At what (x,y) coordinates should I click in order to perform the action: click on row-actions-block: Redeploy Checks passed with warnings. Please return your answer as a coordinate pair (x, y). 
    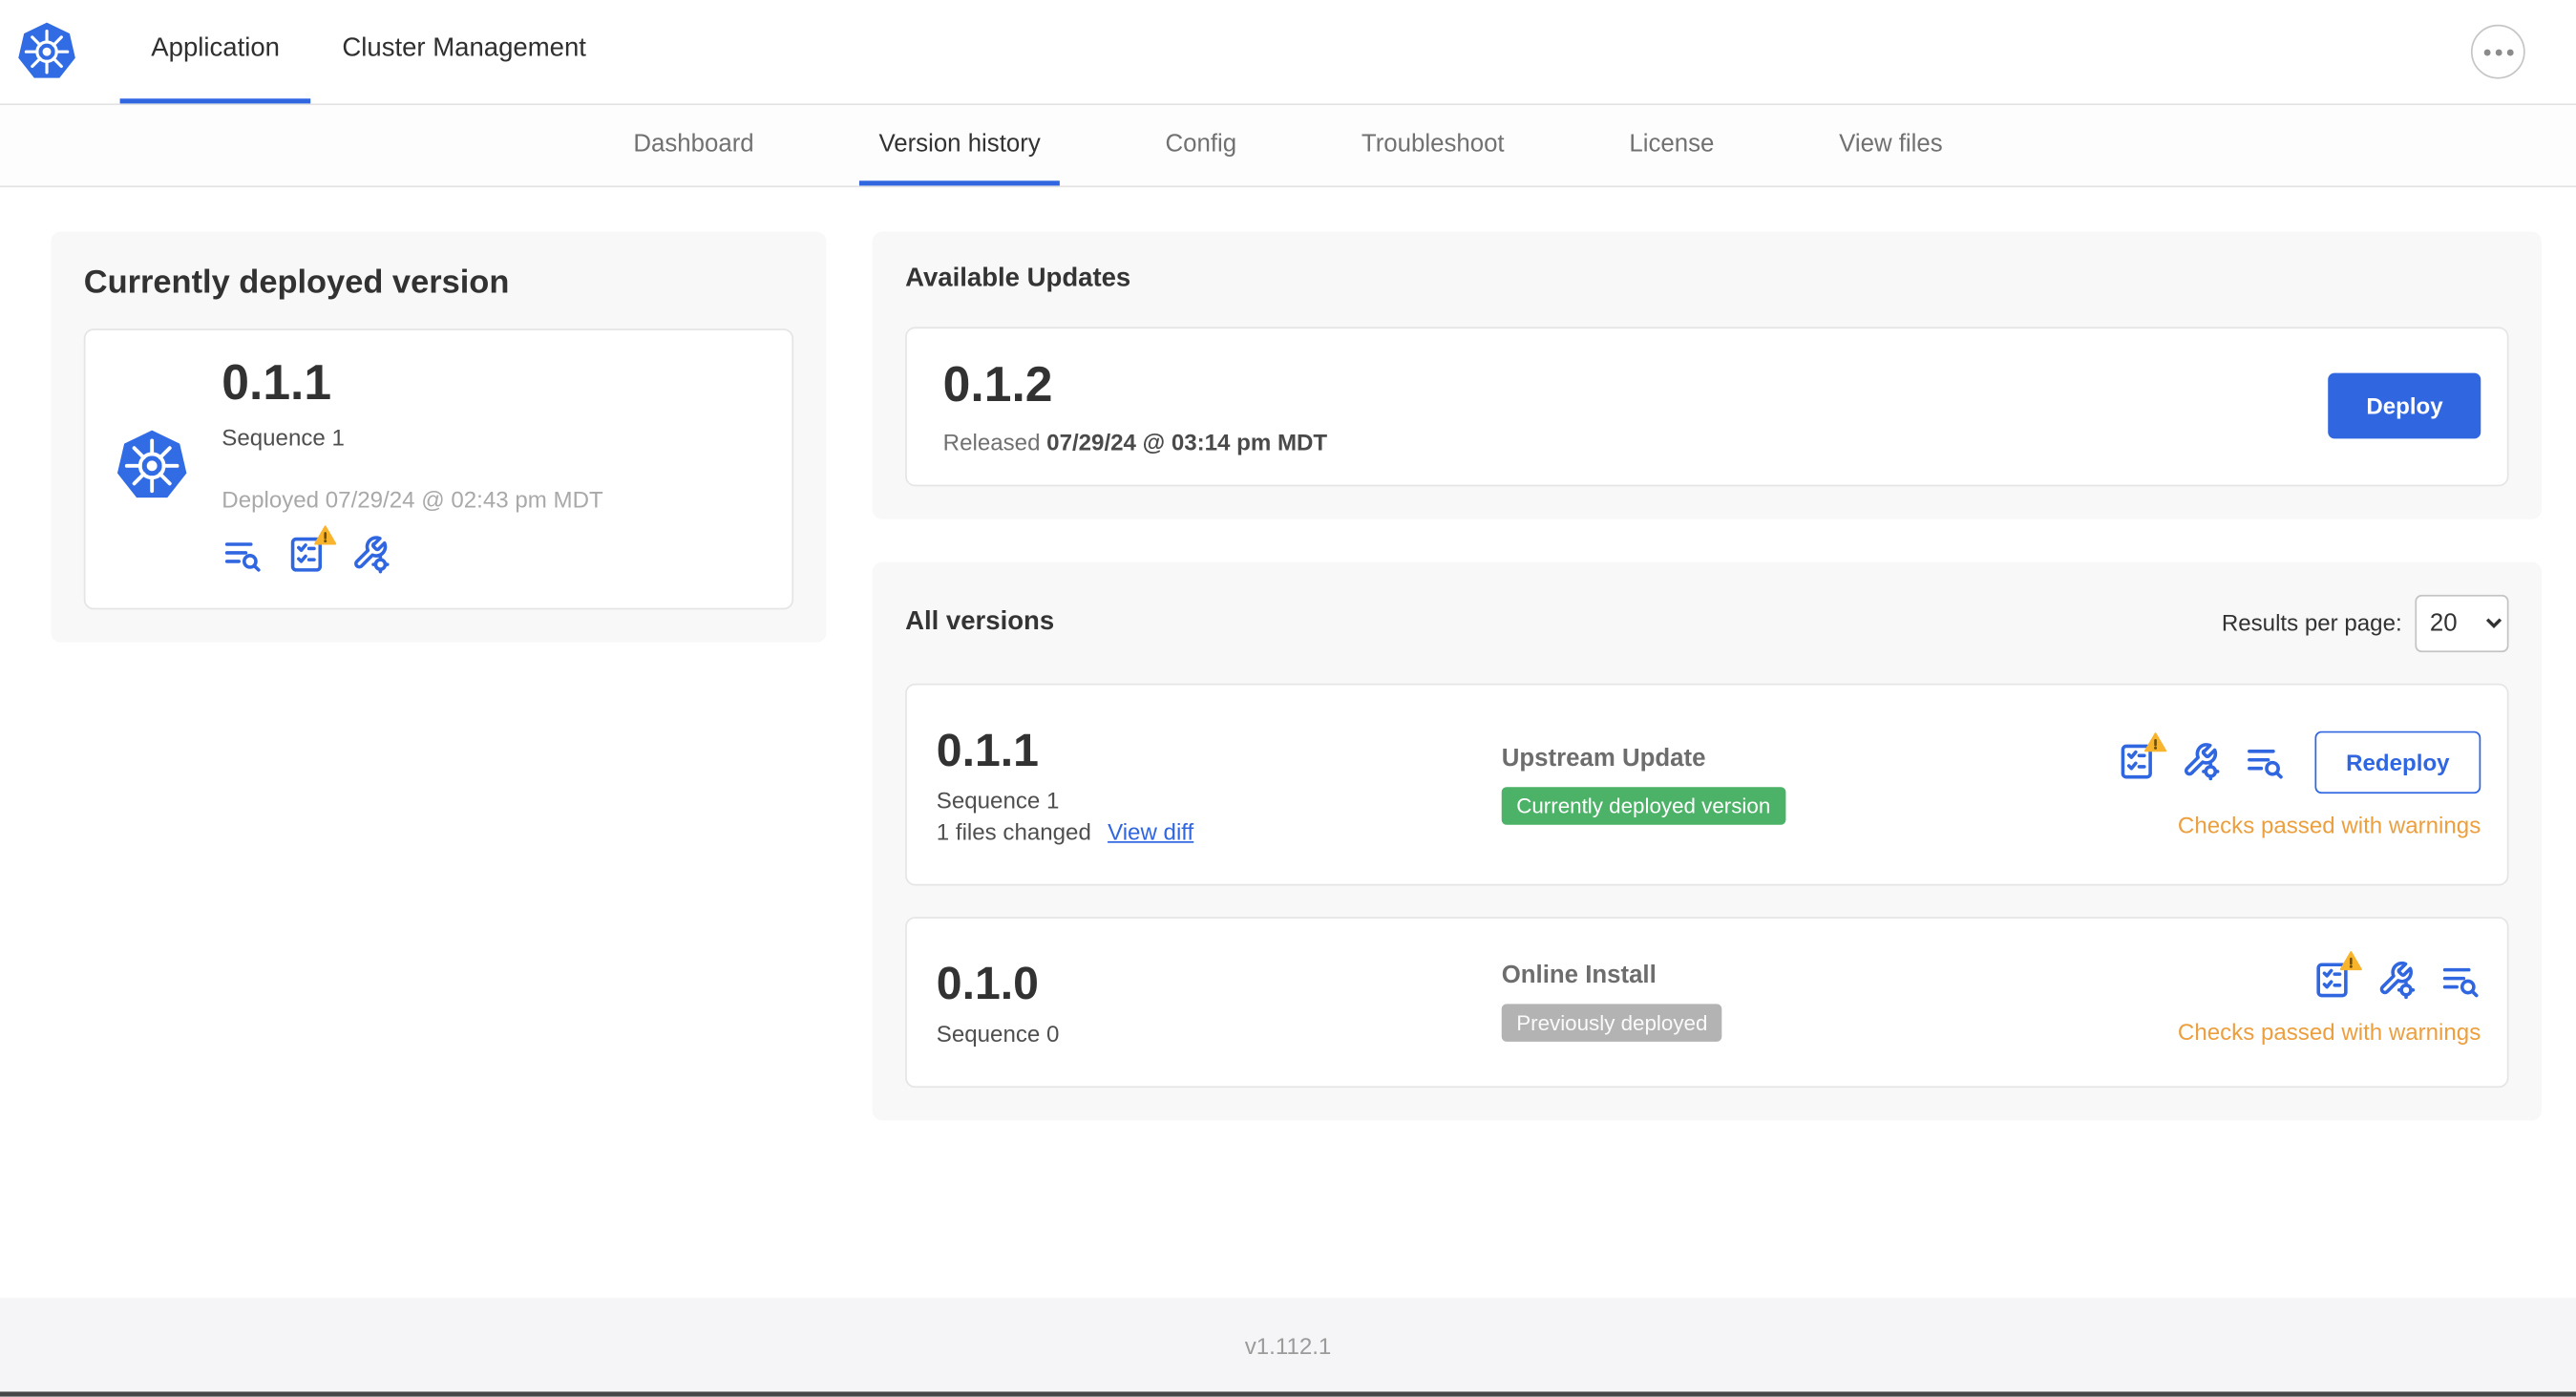
    Looking at the image, I should click on (2298, 783).